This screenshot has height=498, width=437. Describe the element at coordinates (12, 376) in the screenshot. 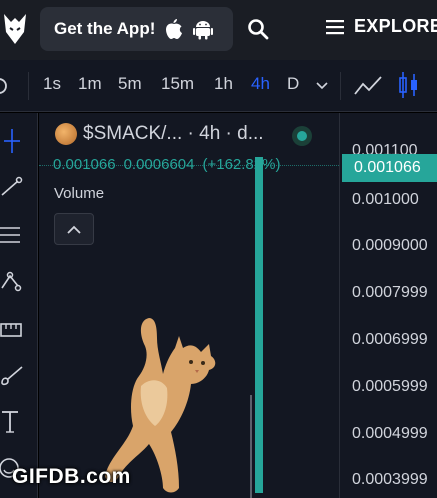

I see `brush-icon` at that location.